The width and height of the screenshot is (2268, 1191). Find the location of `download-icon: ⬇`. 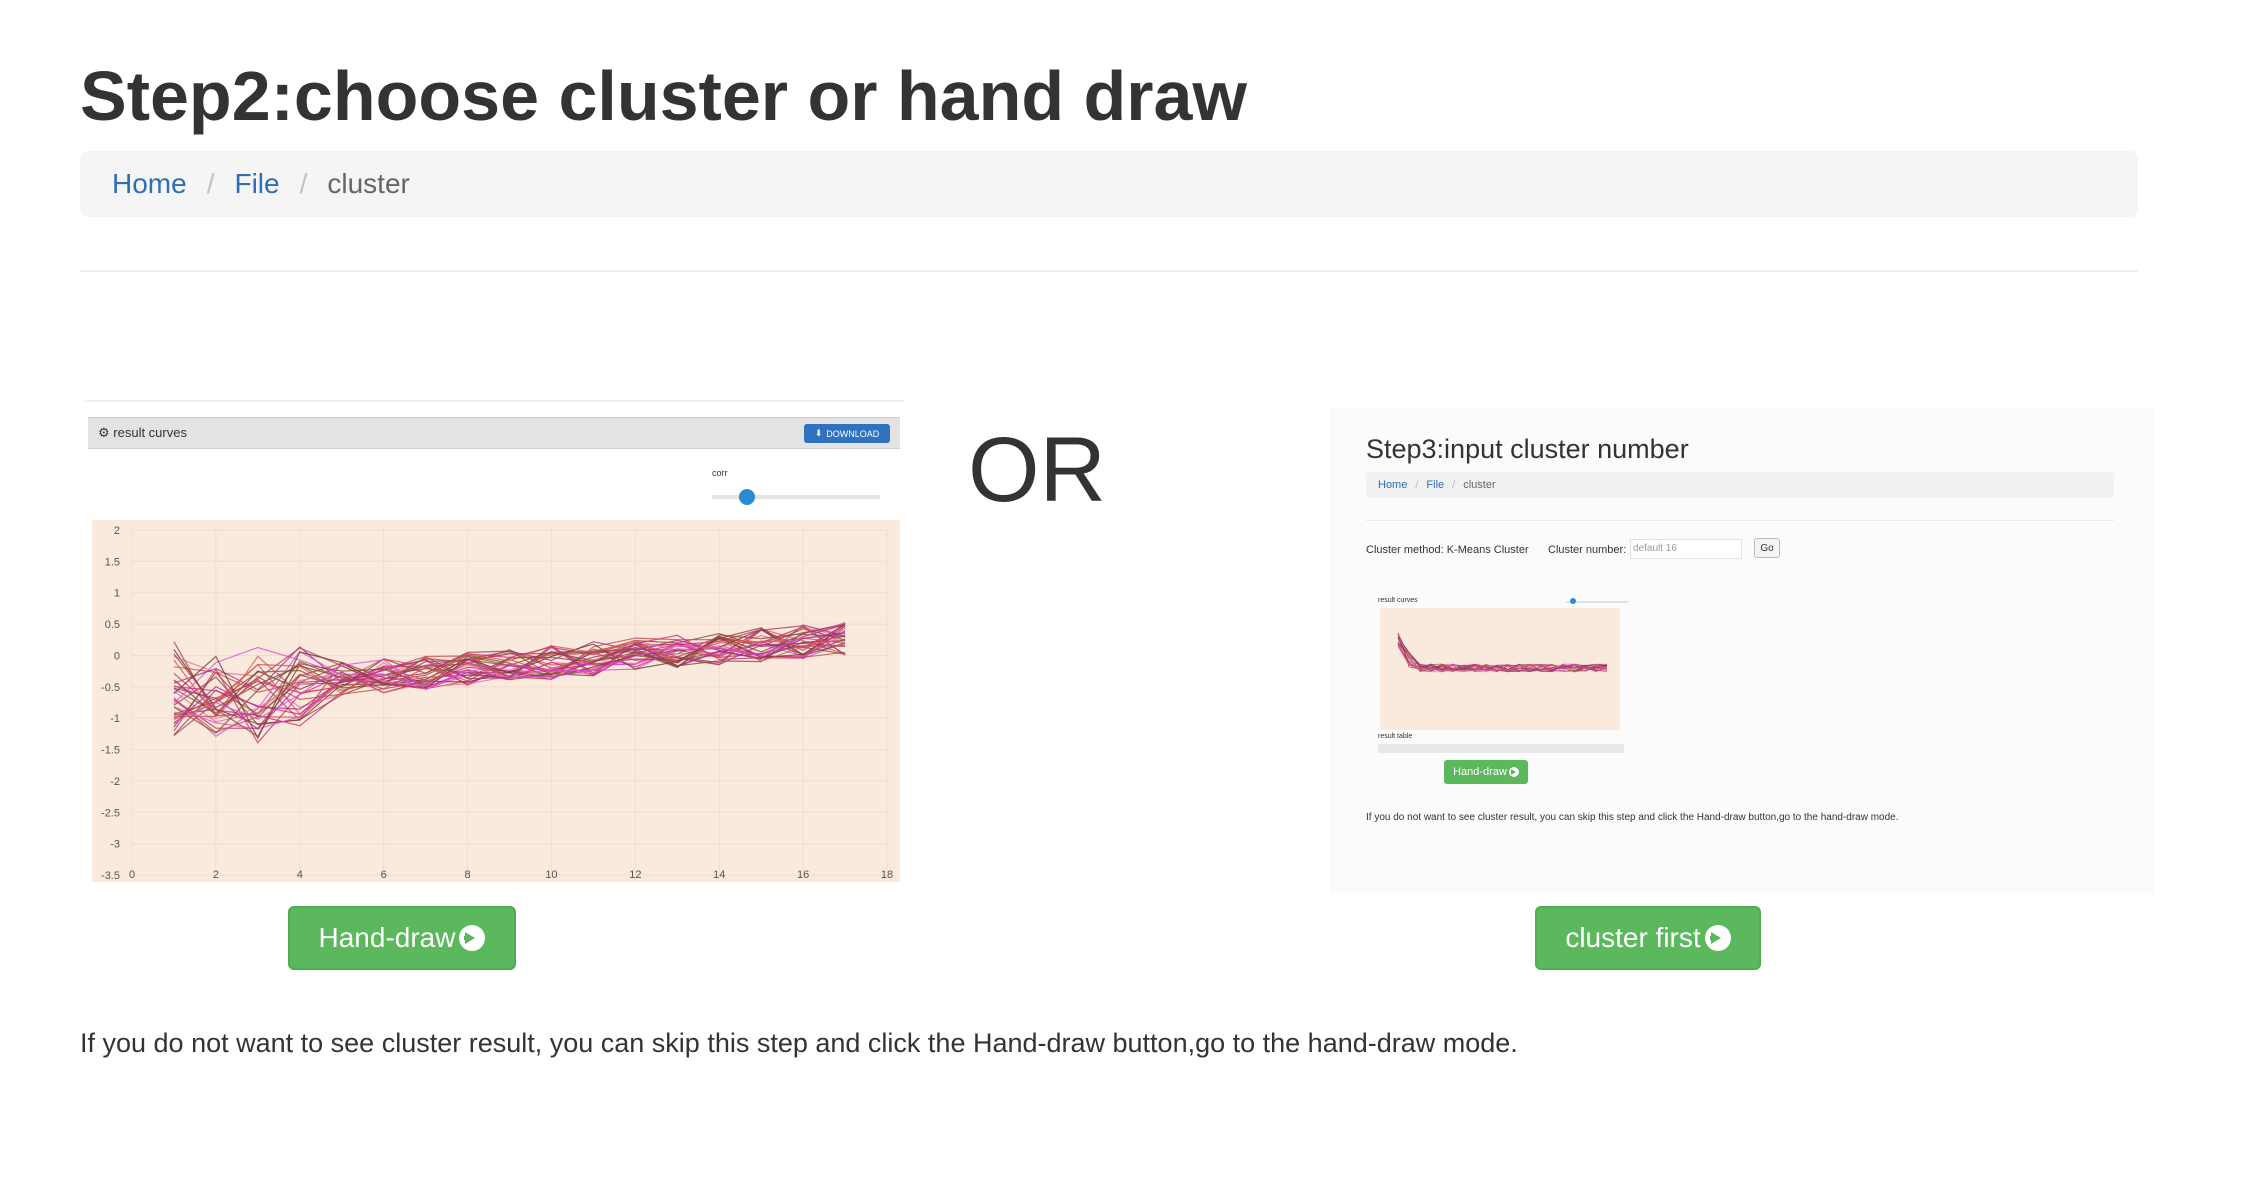

download-icon: ⬇ is located at coordinates (818, 433).